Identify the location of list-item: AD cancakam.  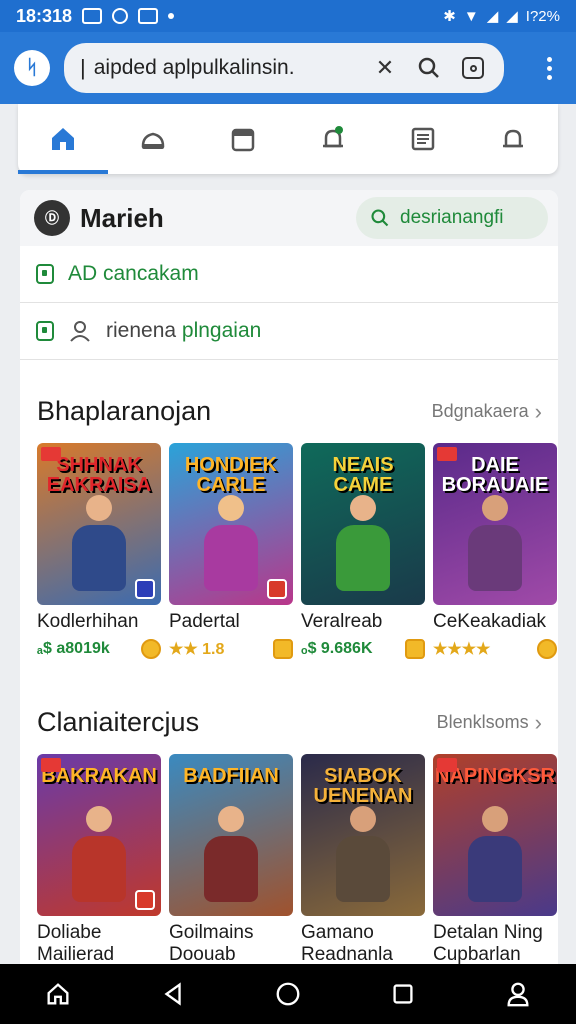
(289, 274).